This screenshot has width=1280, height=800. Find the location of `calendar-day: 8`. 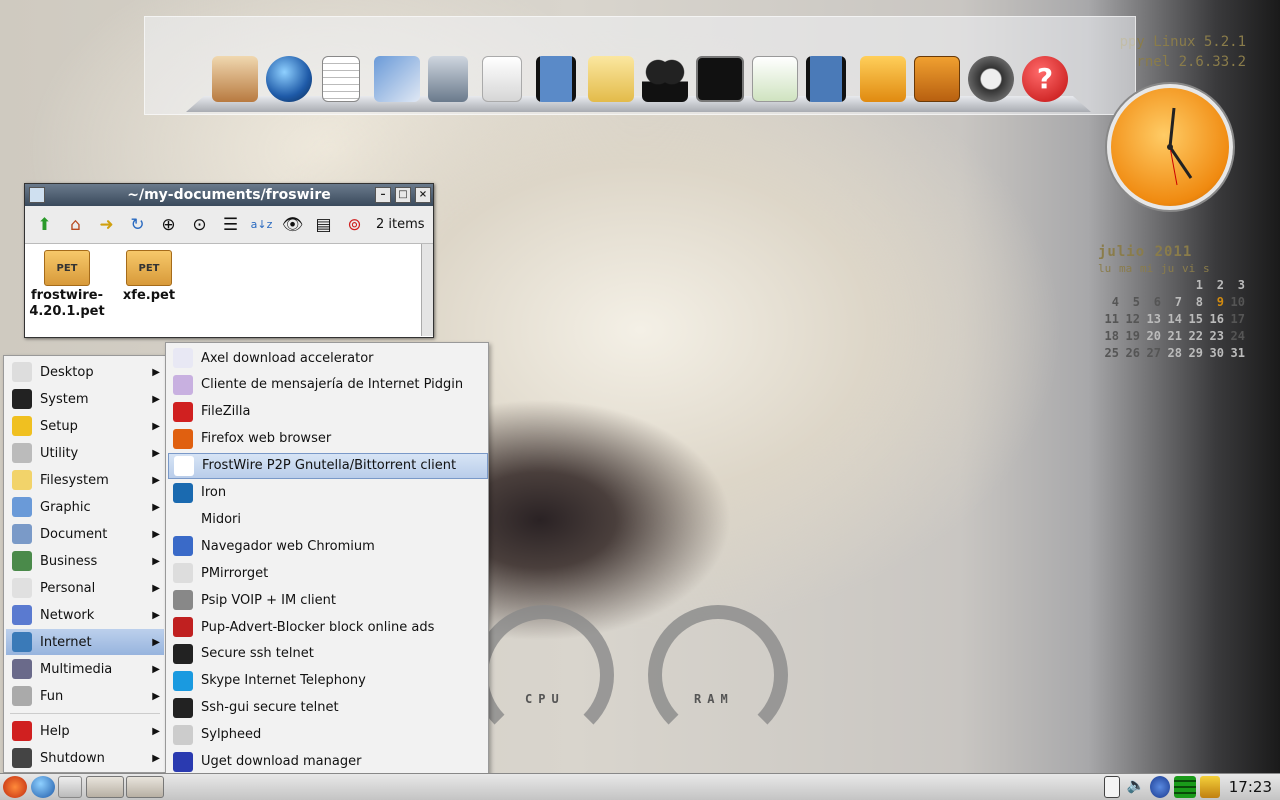

calendar-day: 8 is located at coordinates (1192, 302).